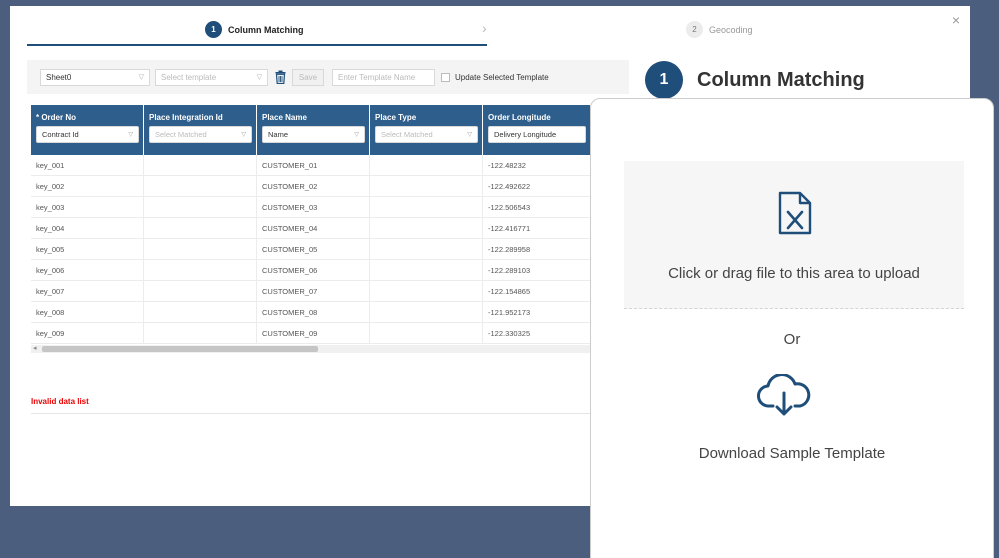  What do you see at coordinates (537, 312) in the screenshot?
I see `table-cell: -121.952173` at bounding box center [537, 312].